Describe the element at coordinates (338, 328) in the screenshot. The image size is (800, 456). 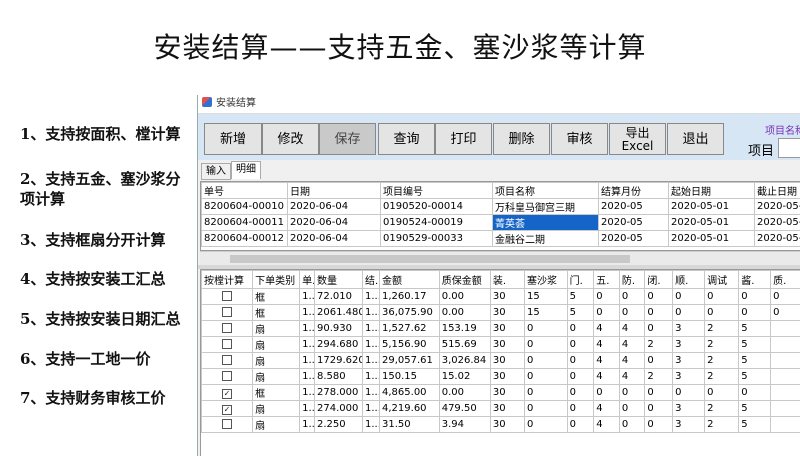
I see `table-cell: 90.930` at that location.